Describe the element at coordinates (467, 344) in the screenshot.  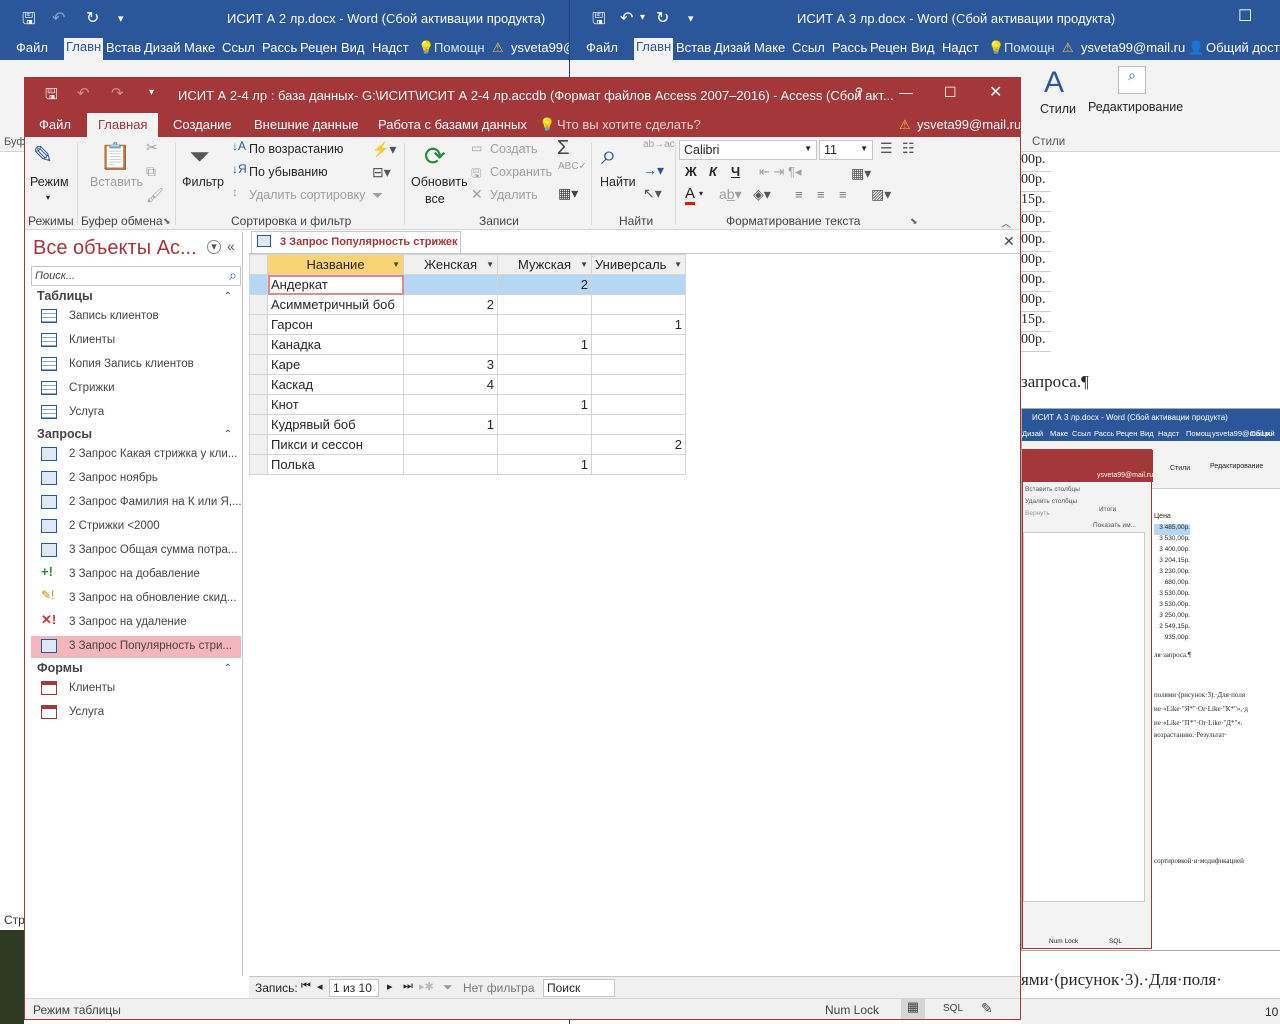
I see `table-row: Канадка 1` at that location.